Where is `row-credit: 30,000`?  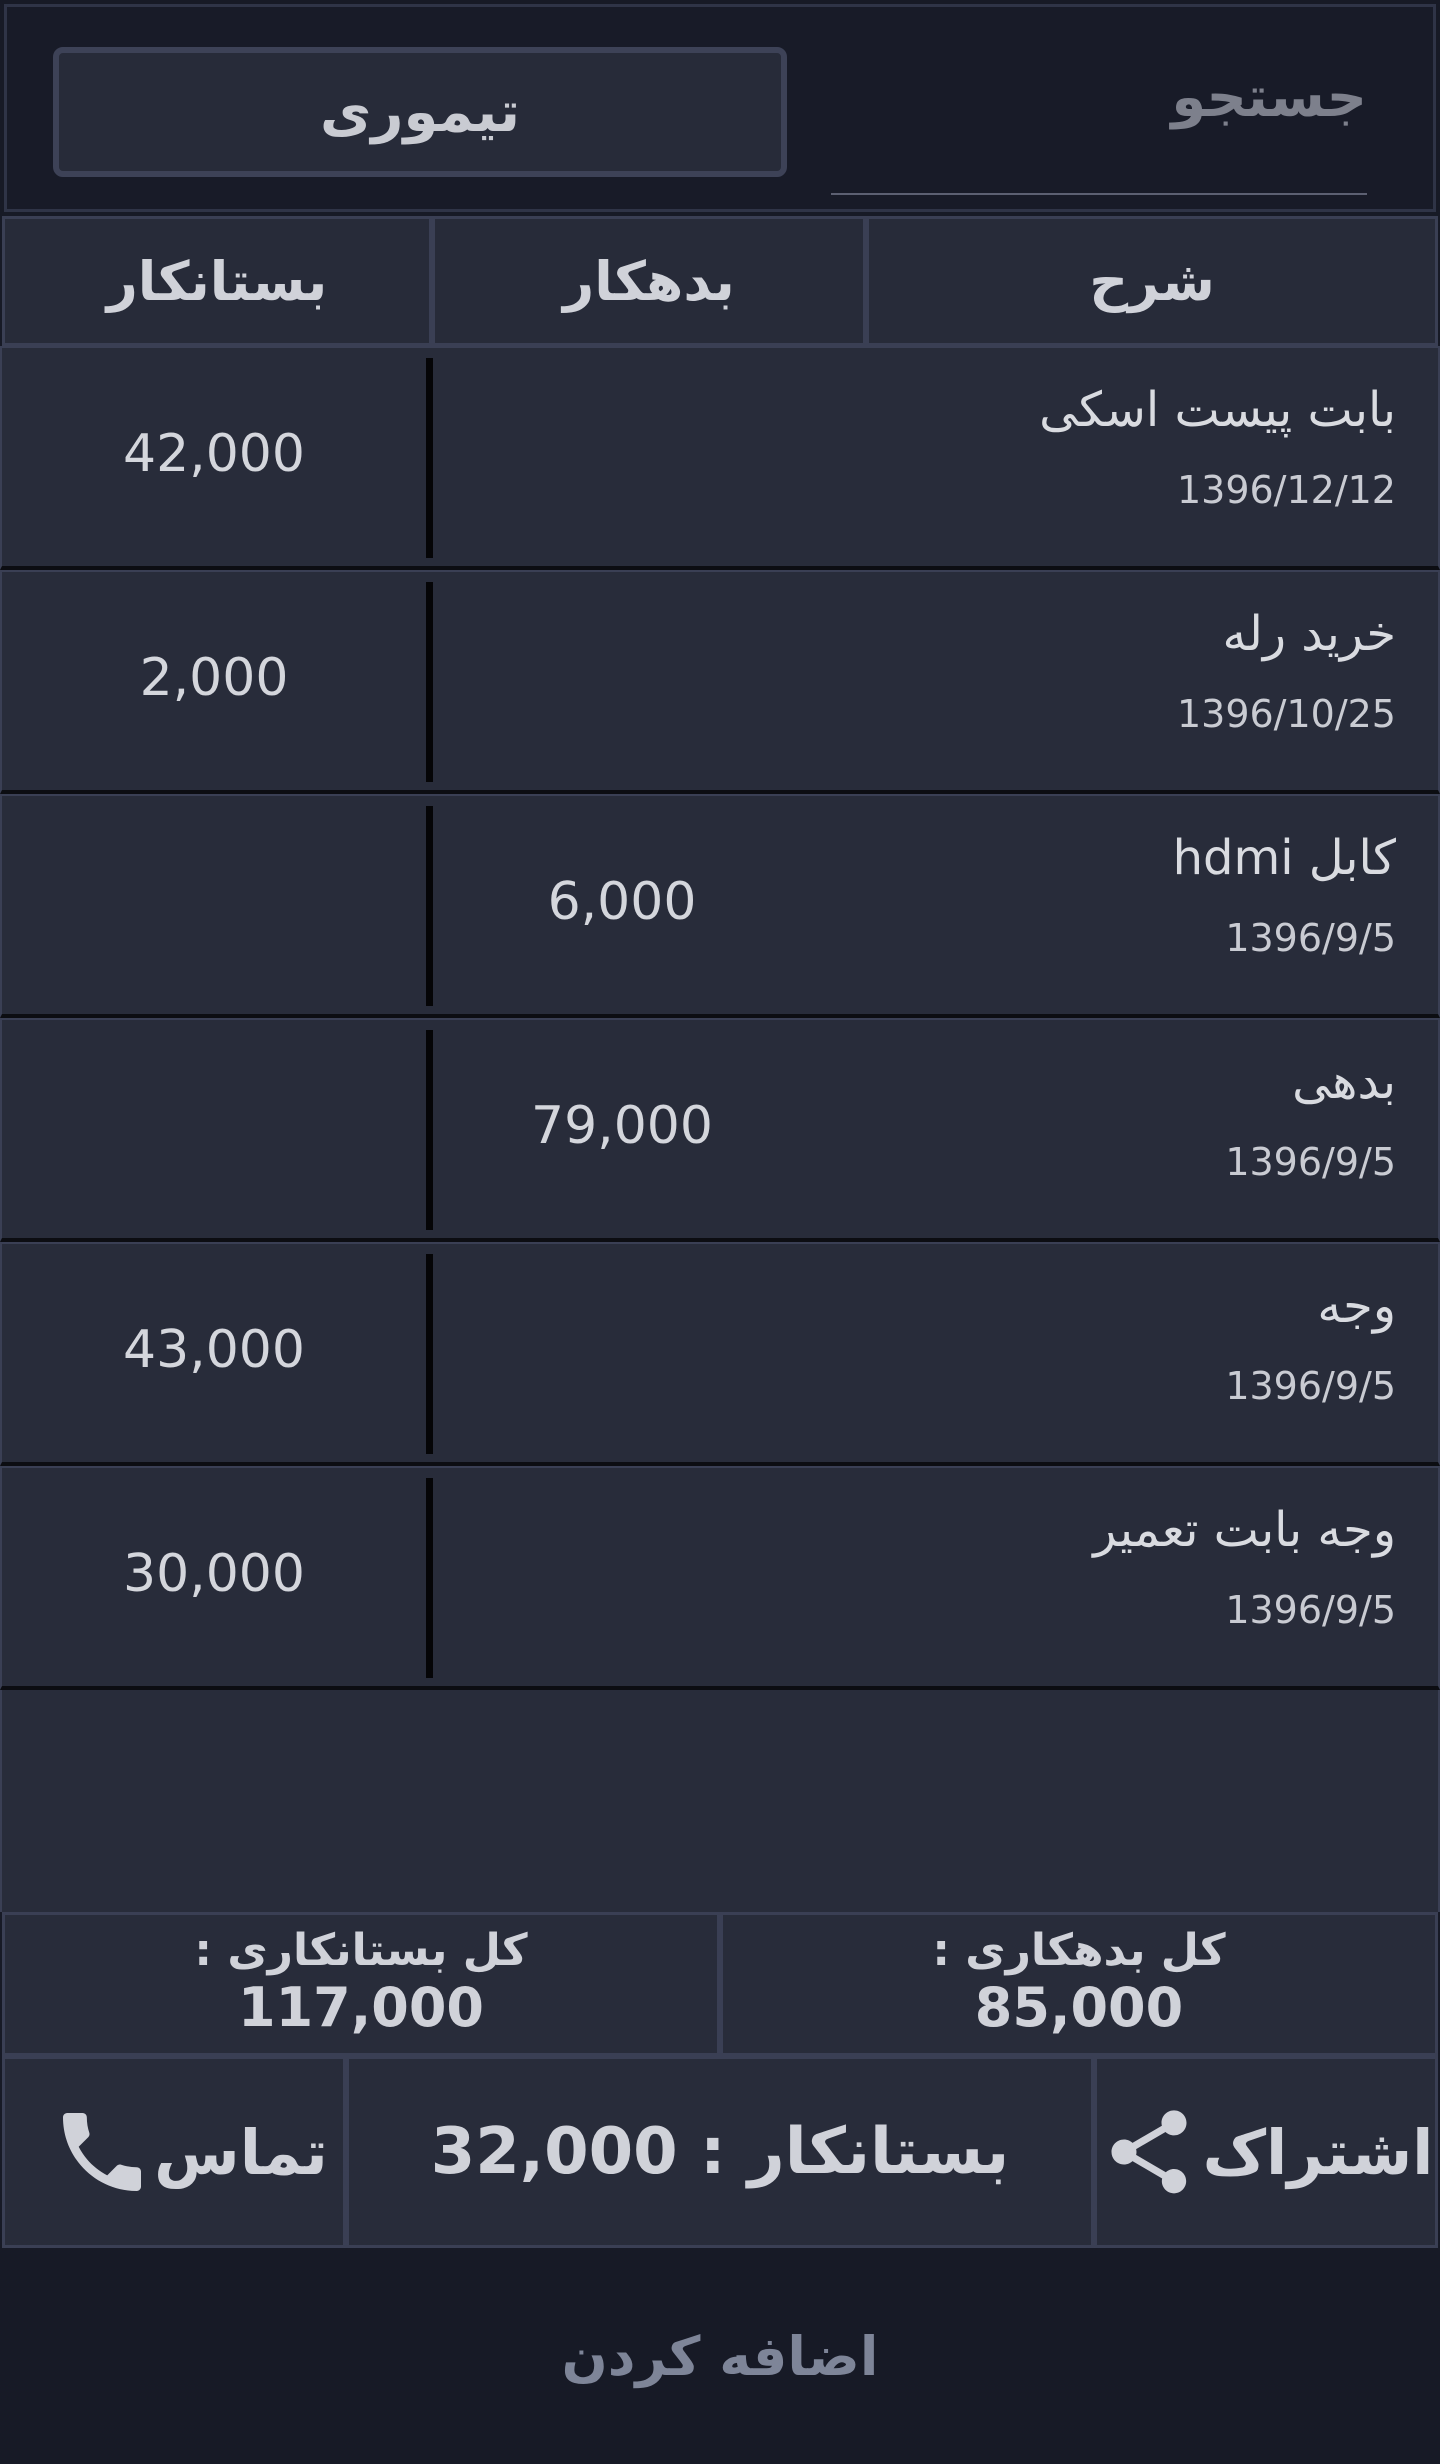 row-credit: 30,000 is located at coordinates (214, 1574).